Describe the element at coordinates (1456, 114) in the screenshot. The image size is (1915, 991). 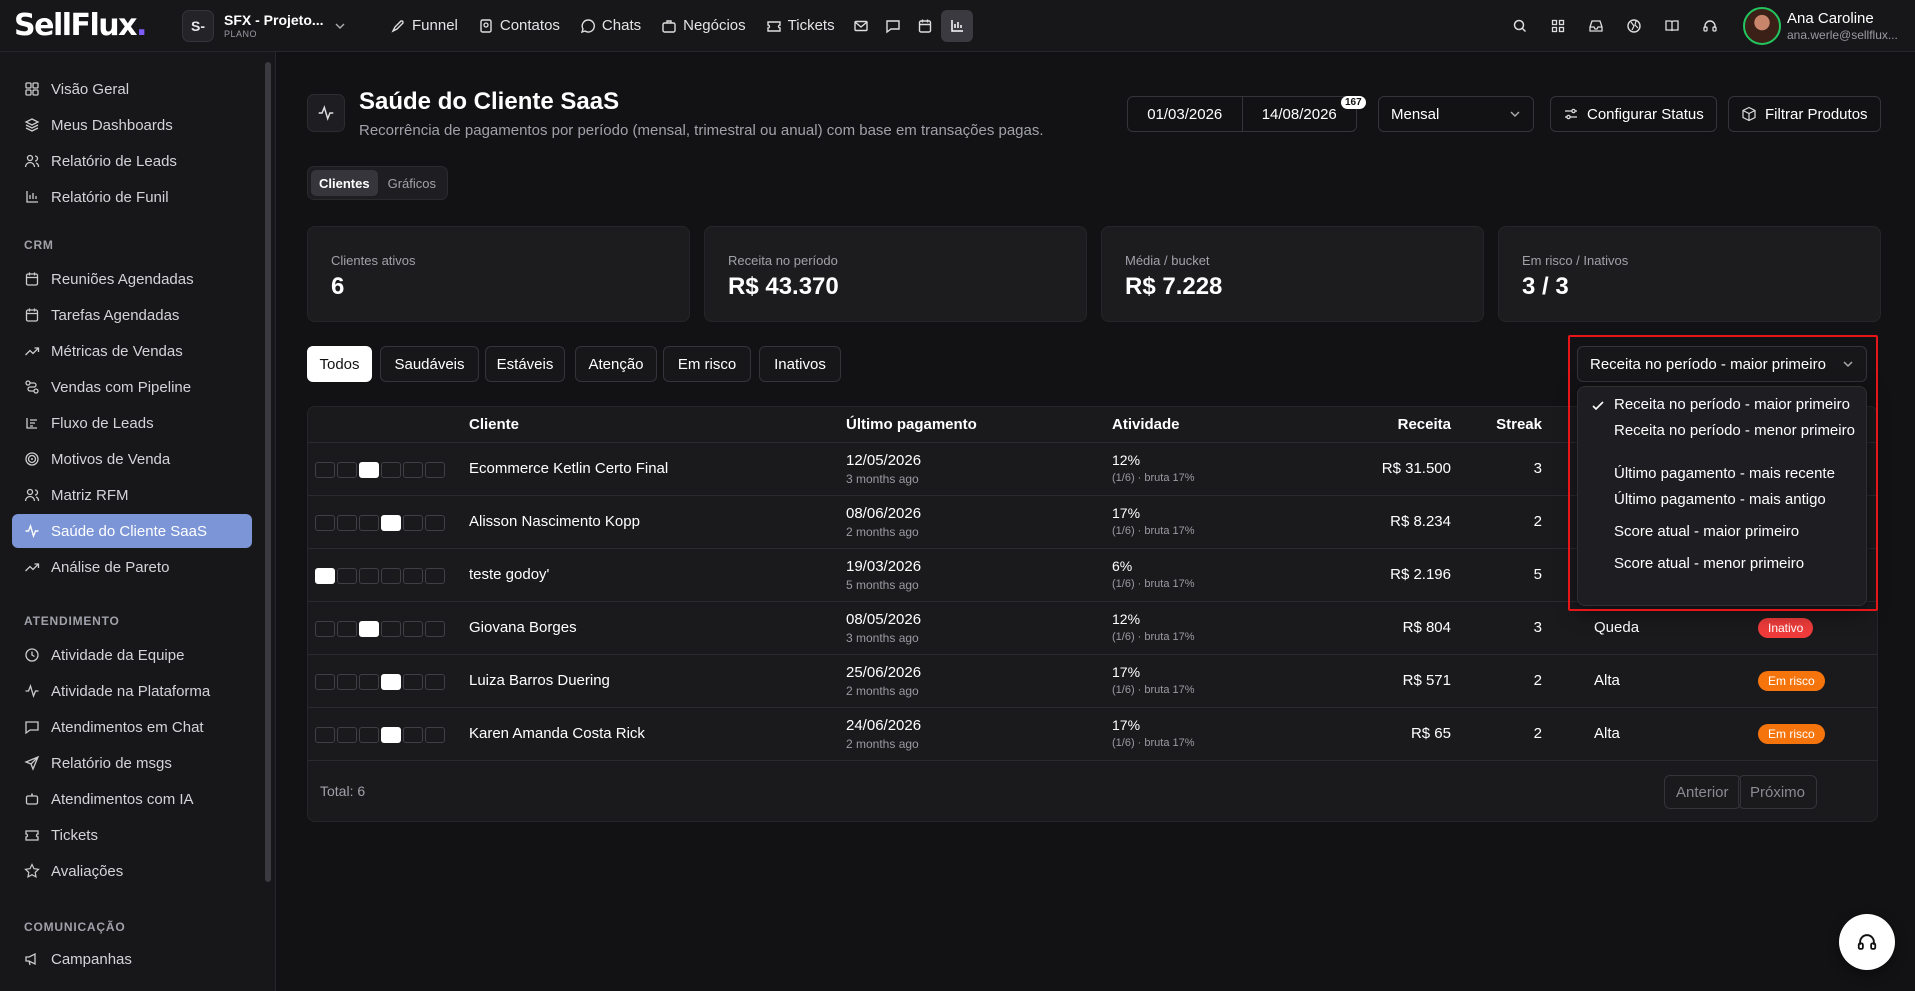
I see `period-select: Mensal` at that location.